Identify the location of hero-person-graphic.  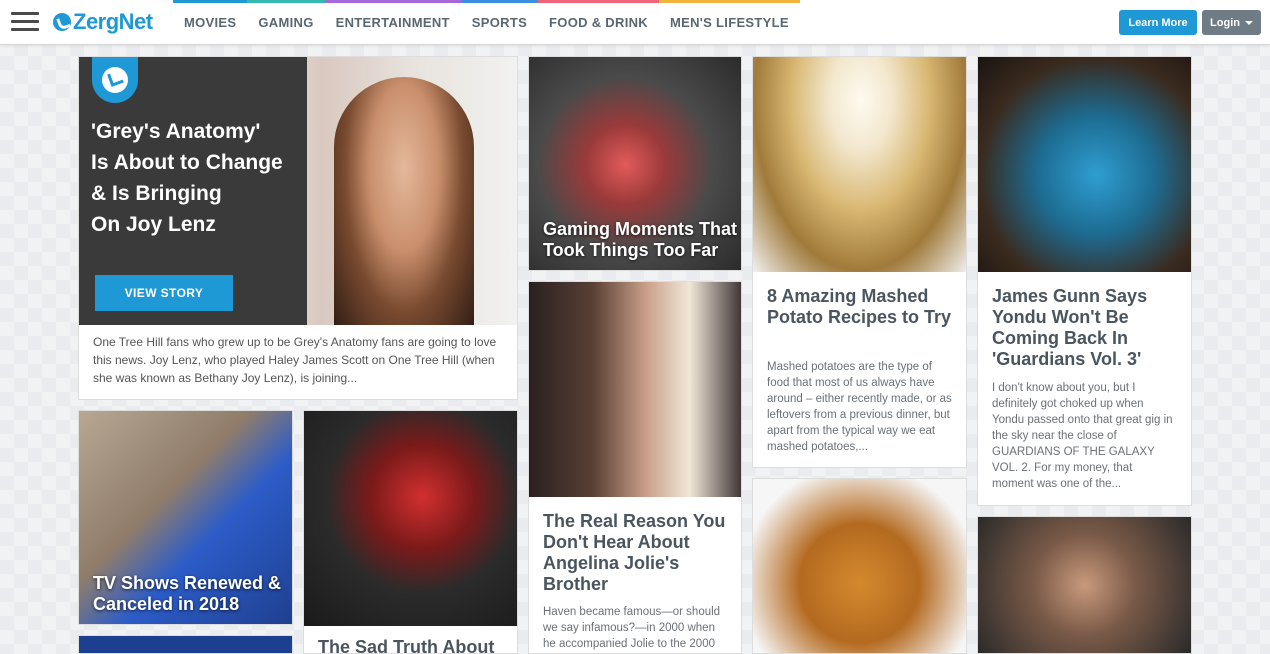
(404, 201).